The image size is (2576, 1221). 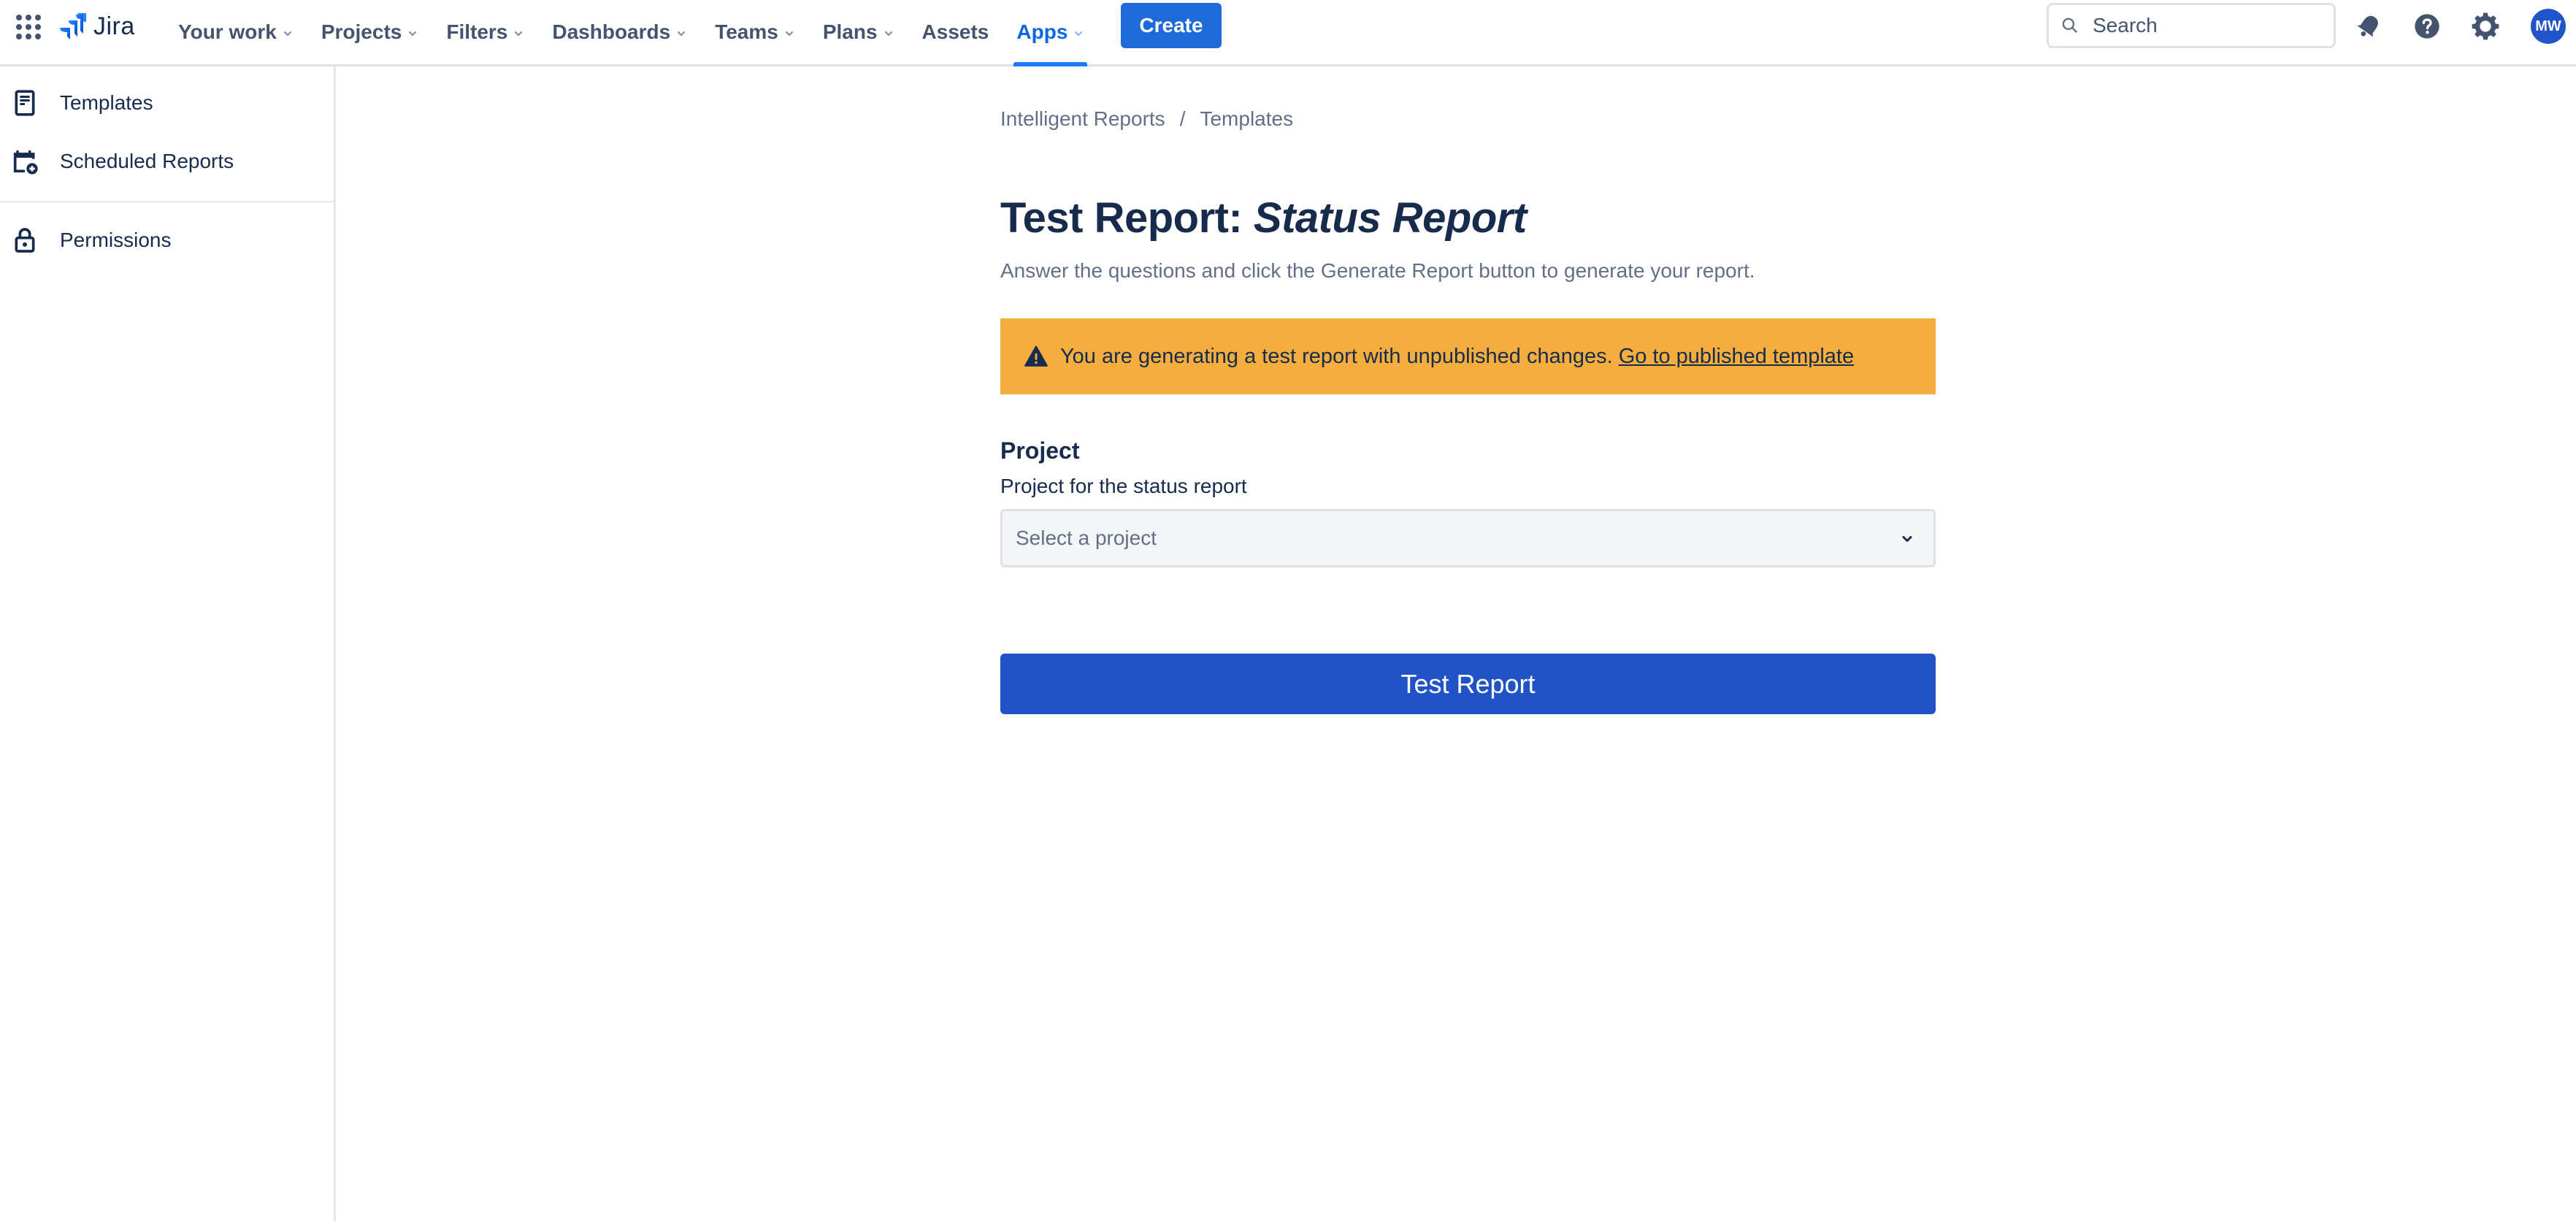 I want to click on nav-your-work: Your work, so click(x=236, y=32).